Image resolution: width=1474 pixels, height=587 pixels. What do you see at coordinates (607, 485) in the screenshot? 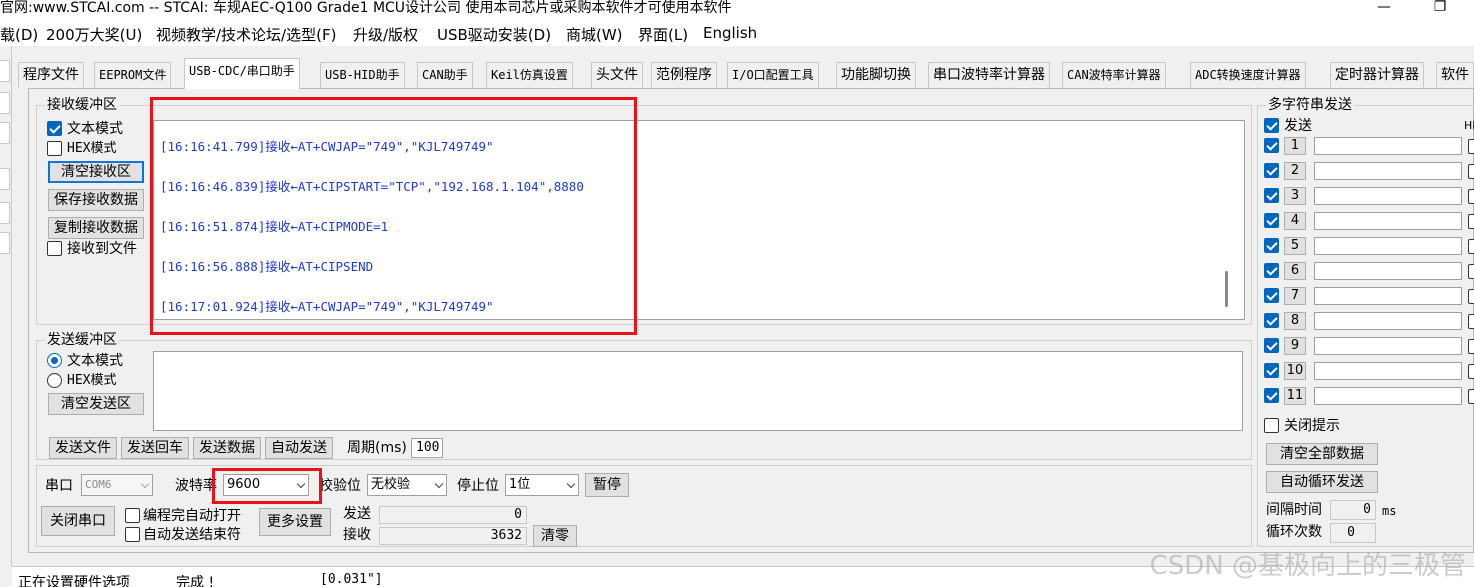
I see `pause-button: 暂停` at bounding box center [607, 485].